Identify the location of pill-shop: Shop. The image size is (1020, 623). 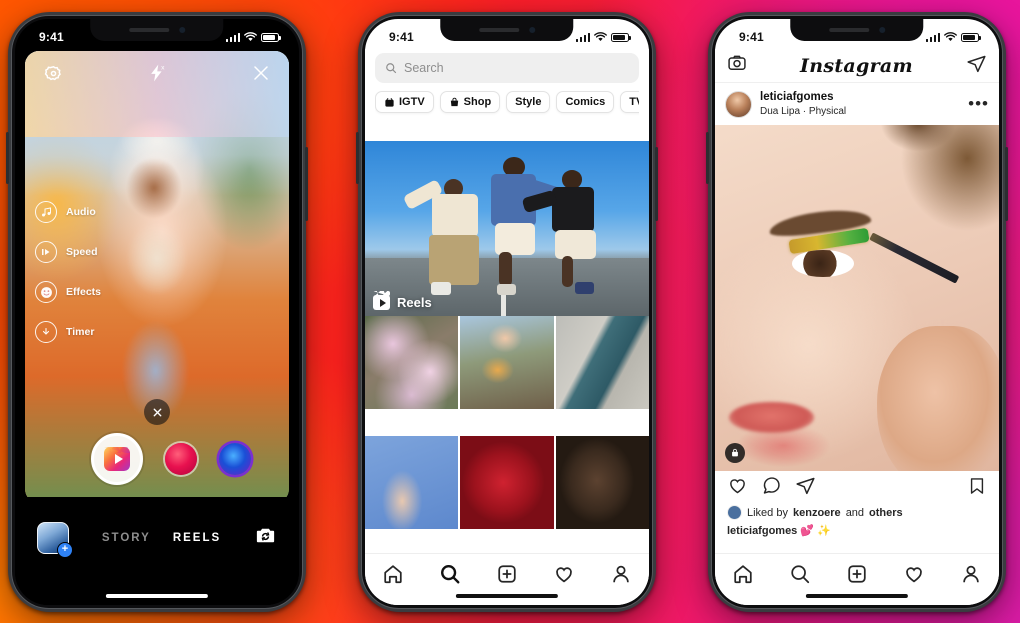
(470, 102).